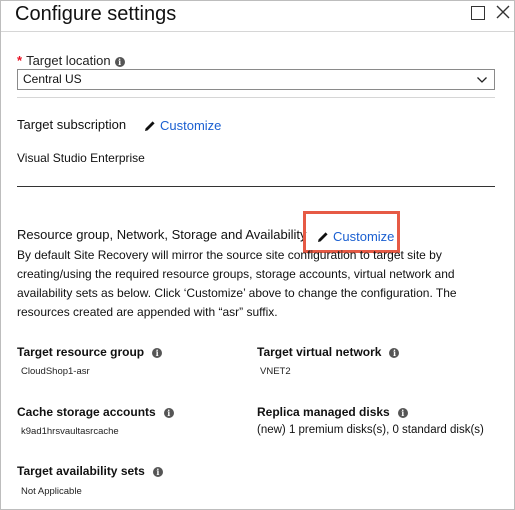  I want to click on cache-storage-accounts-label: Cache storage accounts, so click(86, 412).